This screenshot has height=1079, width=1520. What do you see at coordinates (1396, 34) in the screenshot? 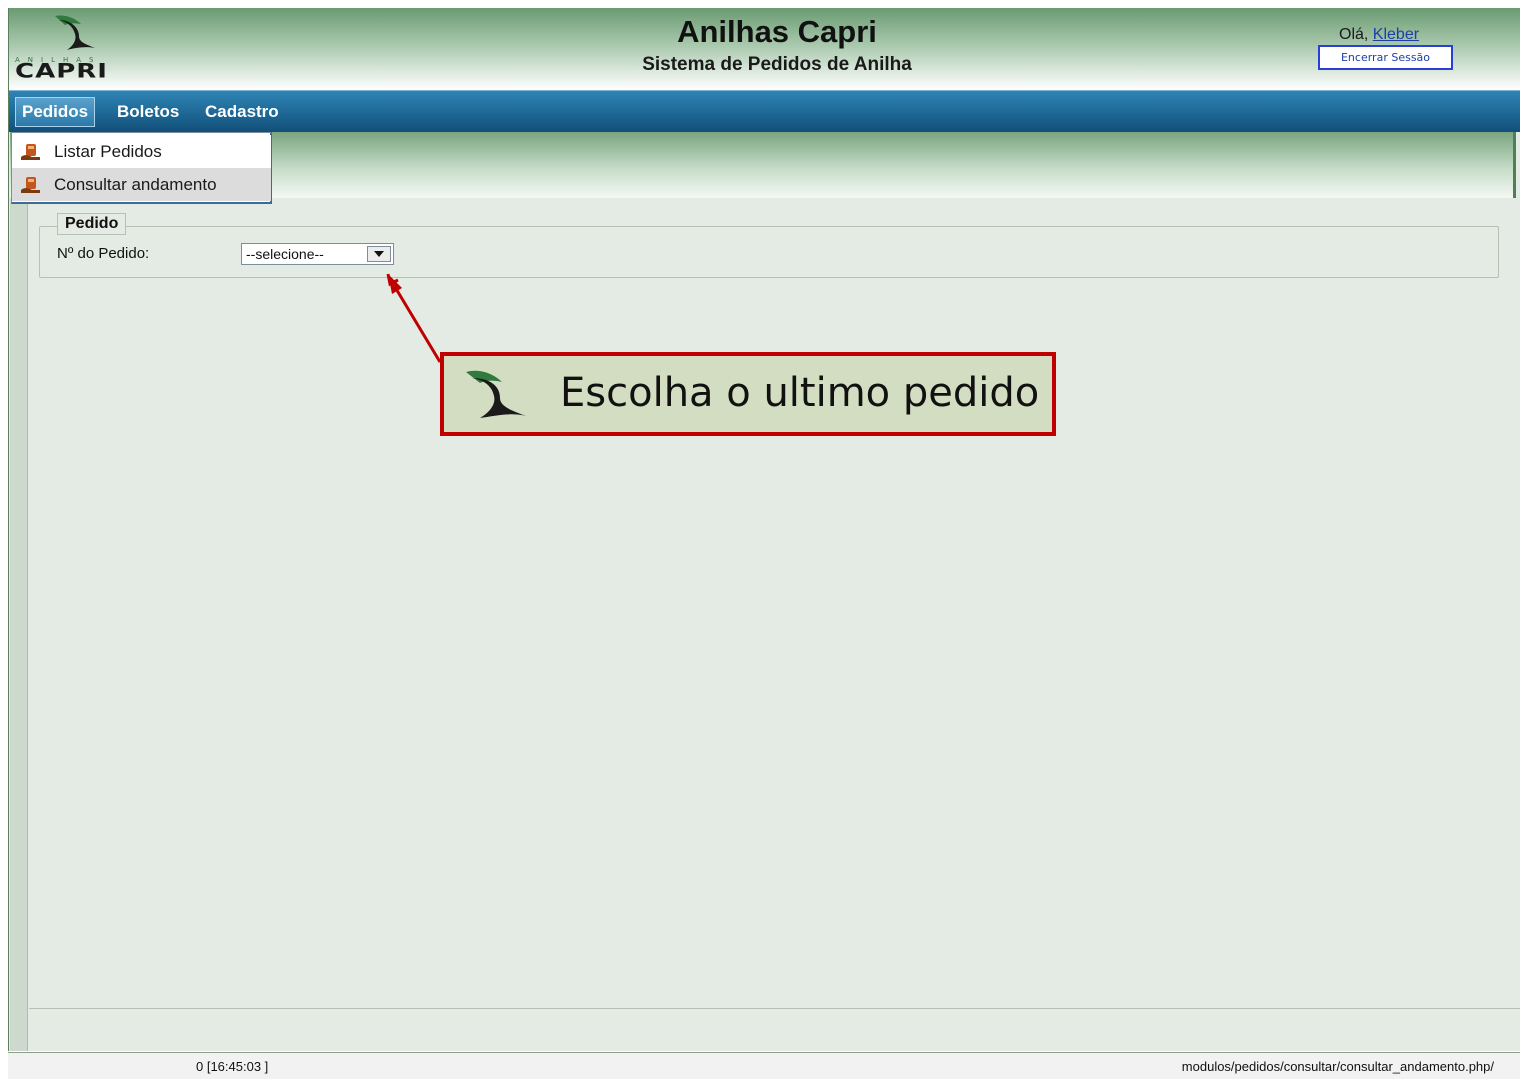
I see `user-name-link: Kleber` at bounding box center [1396, 34].